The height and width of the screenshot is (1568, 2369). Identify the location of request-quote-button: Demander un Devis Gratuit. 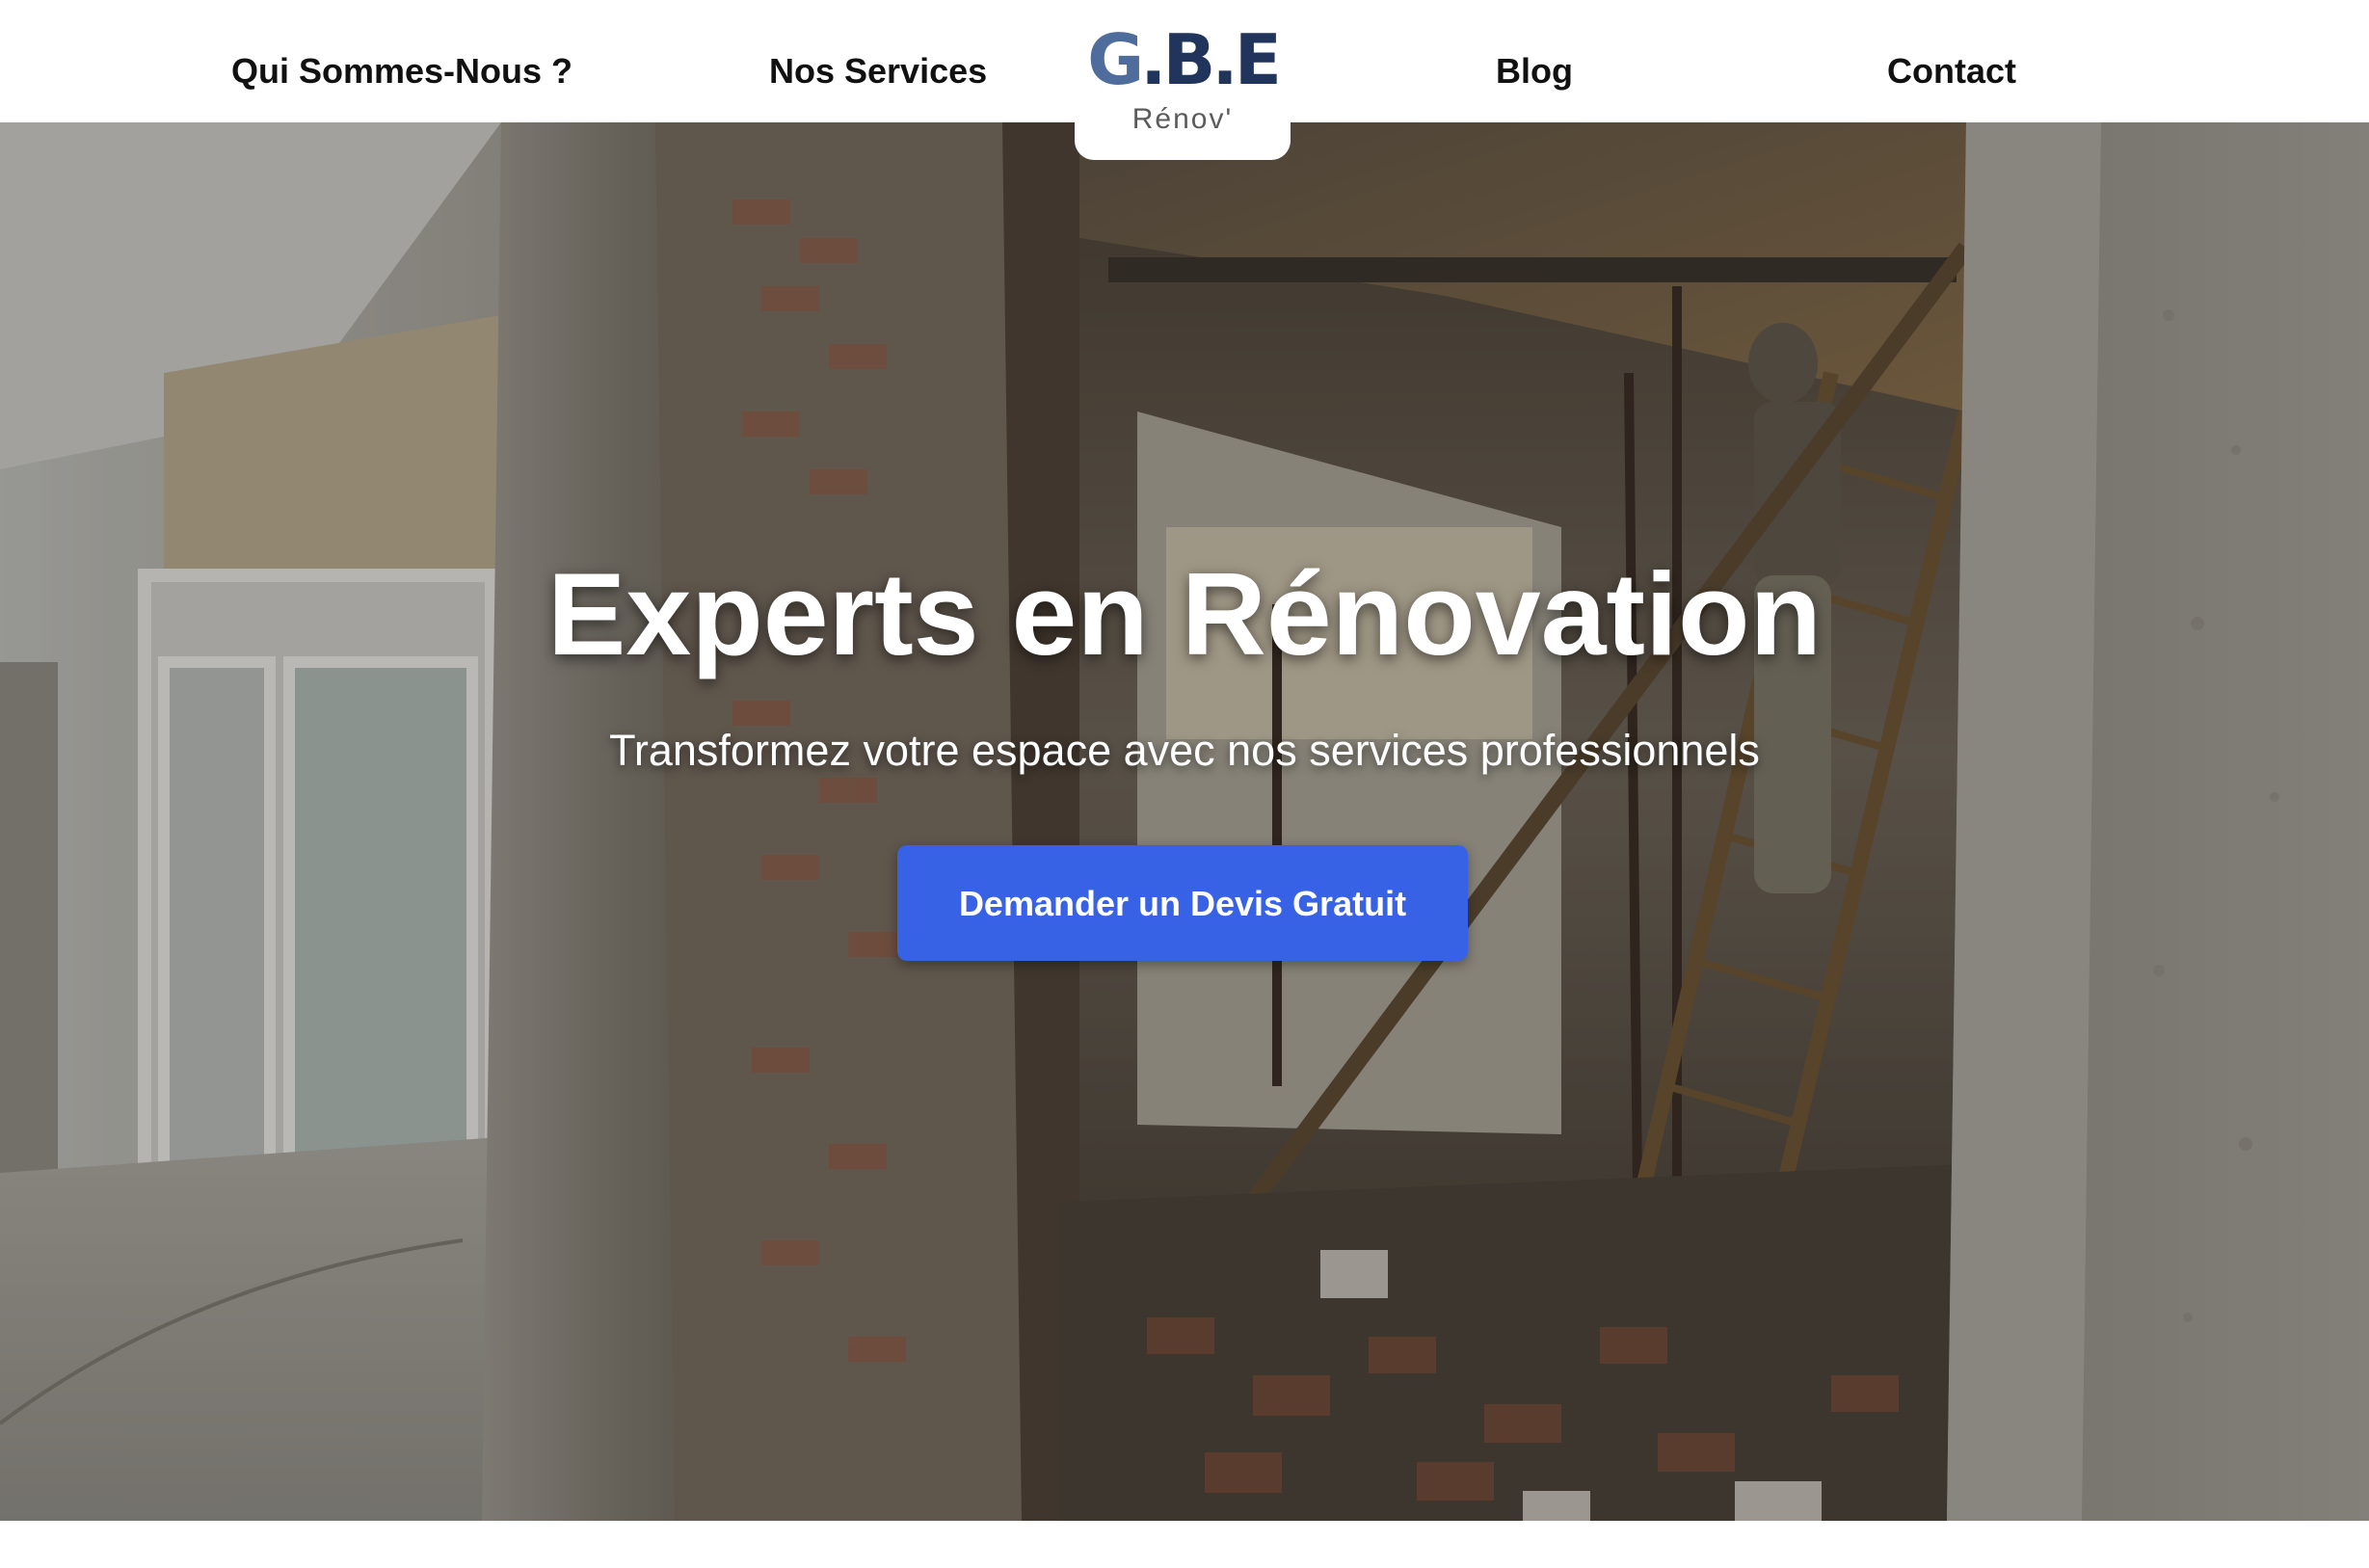
(1182, 903).